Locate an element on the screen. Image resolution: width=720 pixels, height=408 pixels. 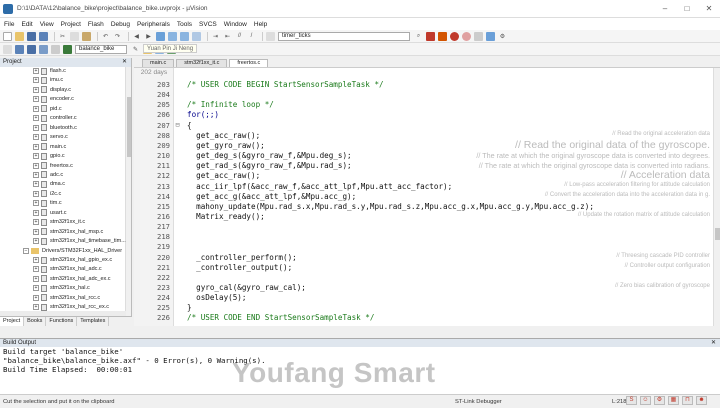
minimize-button: – is located at coordinates (665, 8).